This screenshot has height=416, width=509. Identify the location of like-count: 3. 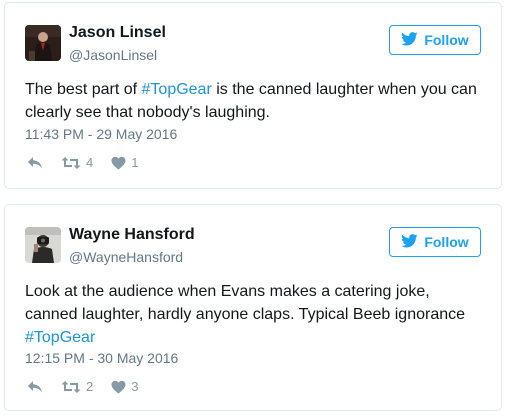
(135, 386).